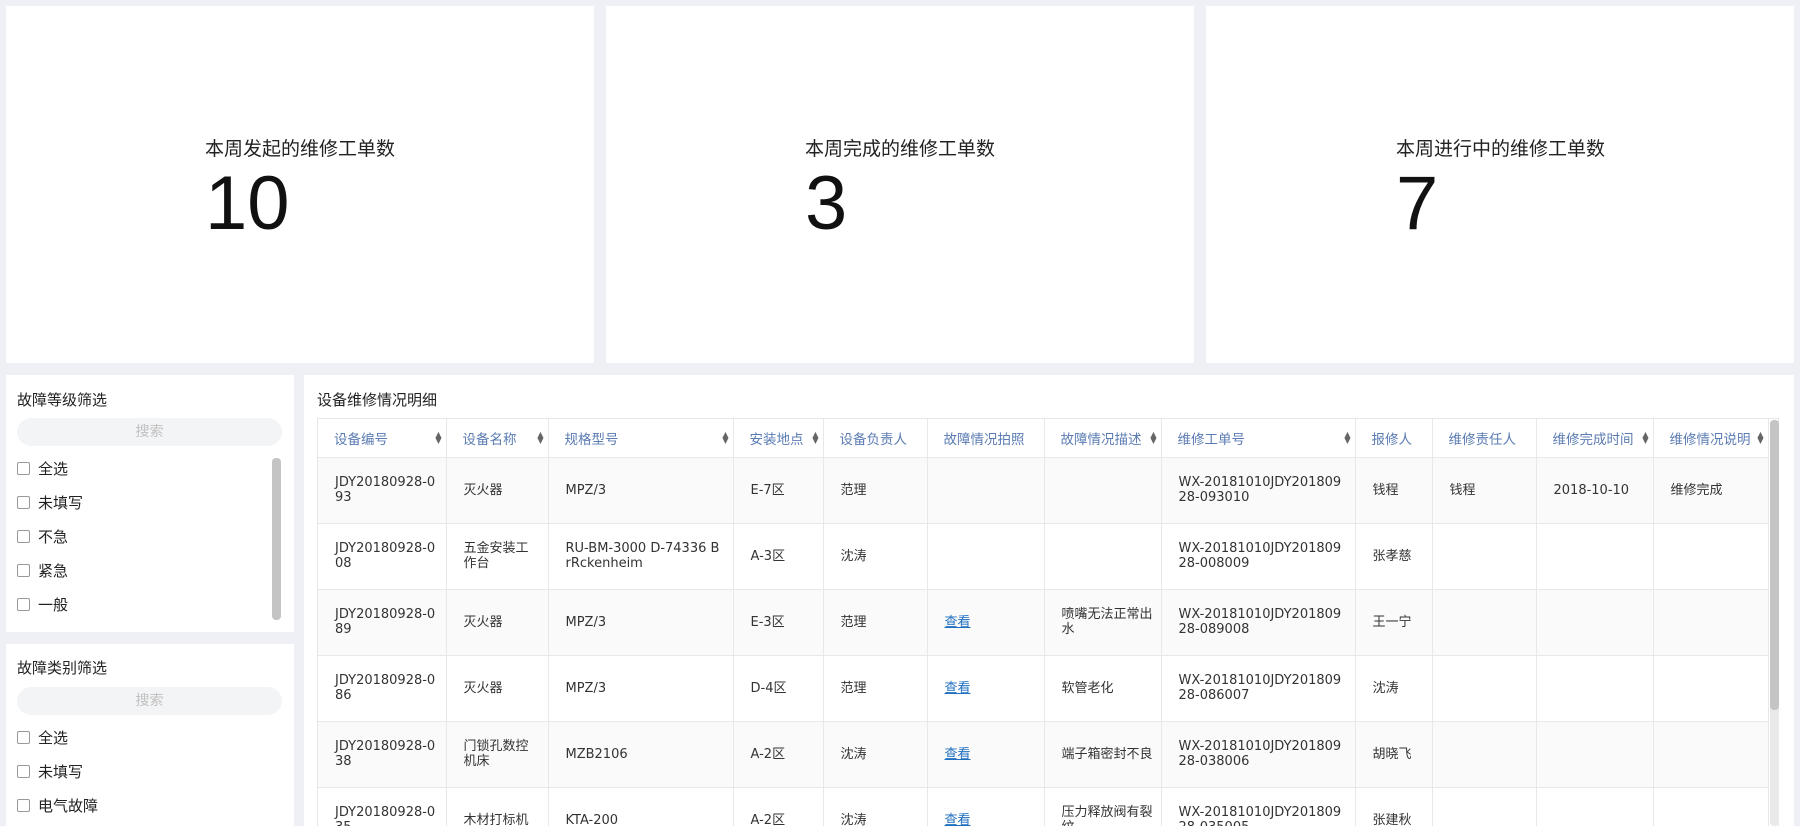  I want to click on table-cell: A-2区, so click(778, 754).